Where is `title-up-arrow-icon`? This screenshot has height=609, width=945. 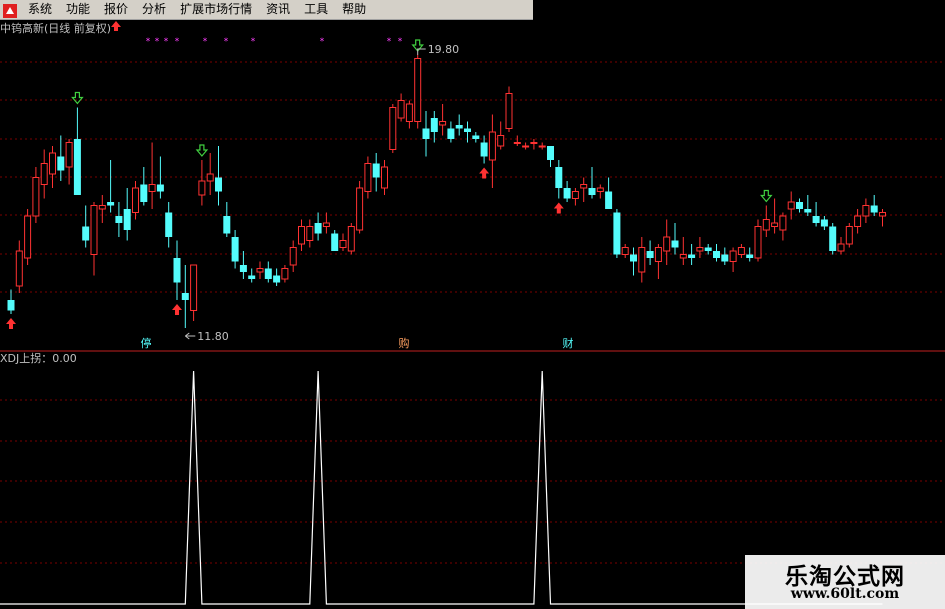 title-up-arrow-icon is located at coordinates (116, 26).